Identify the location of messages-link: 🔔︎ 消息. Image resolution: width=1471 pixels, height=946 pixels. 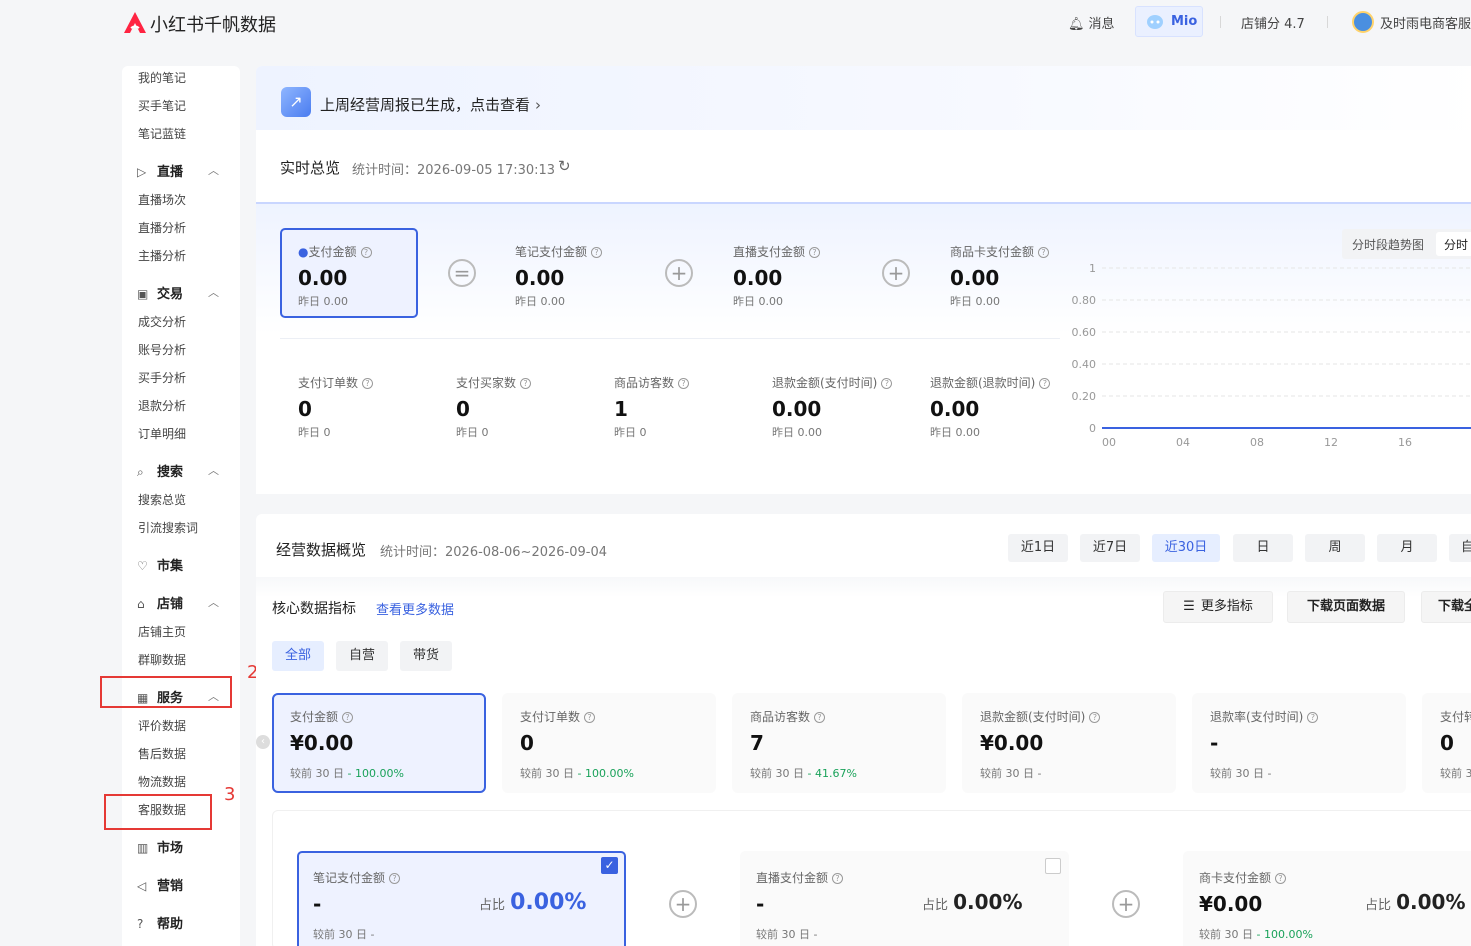
(1091, 22).